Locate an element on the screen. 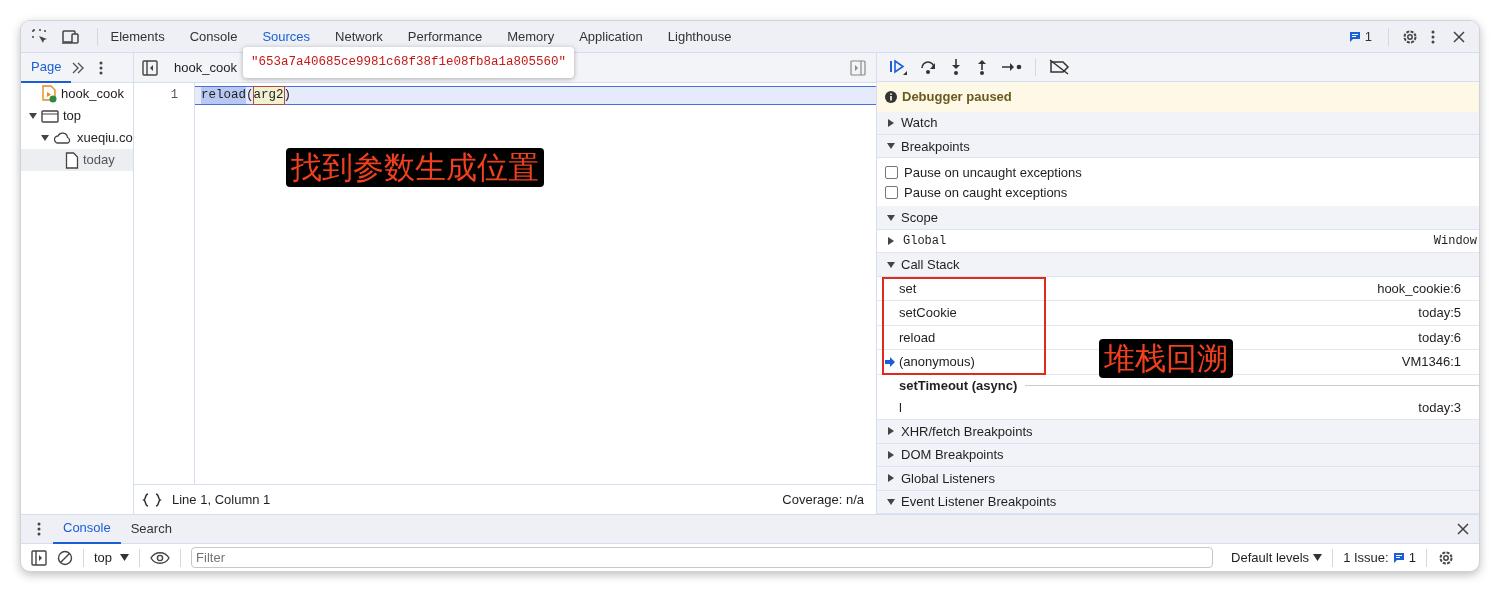 Image resolution: width=1500 pixels, height=593 pixels. info-icon is located at coordinates (891, 96).